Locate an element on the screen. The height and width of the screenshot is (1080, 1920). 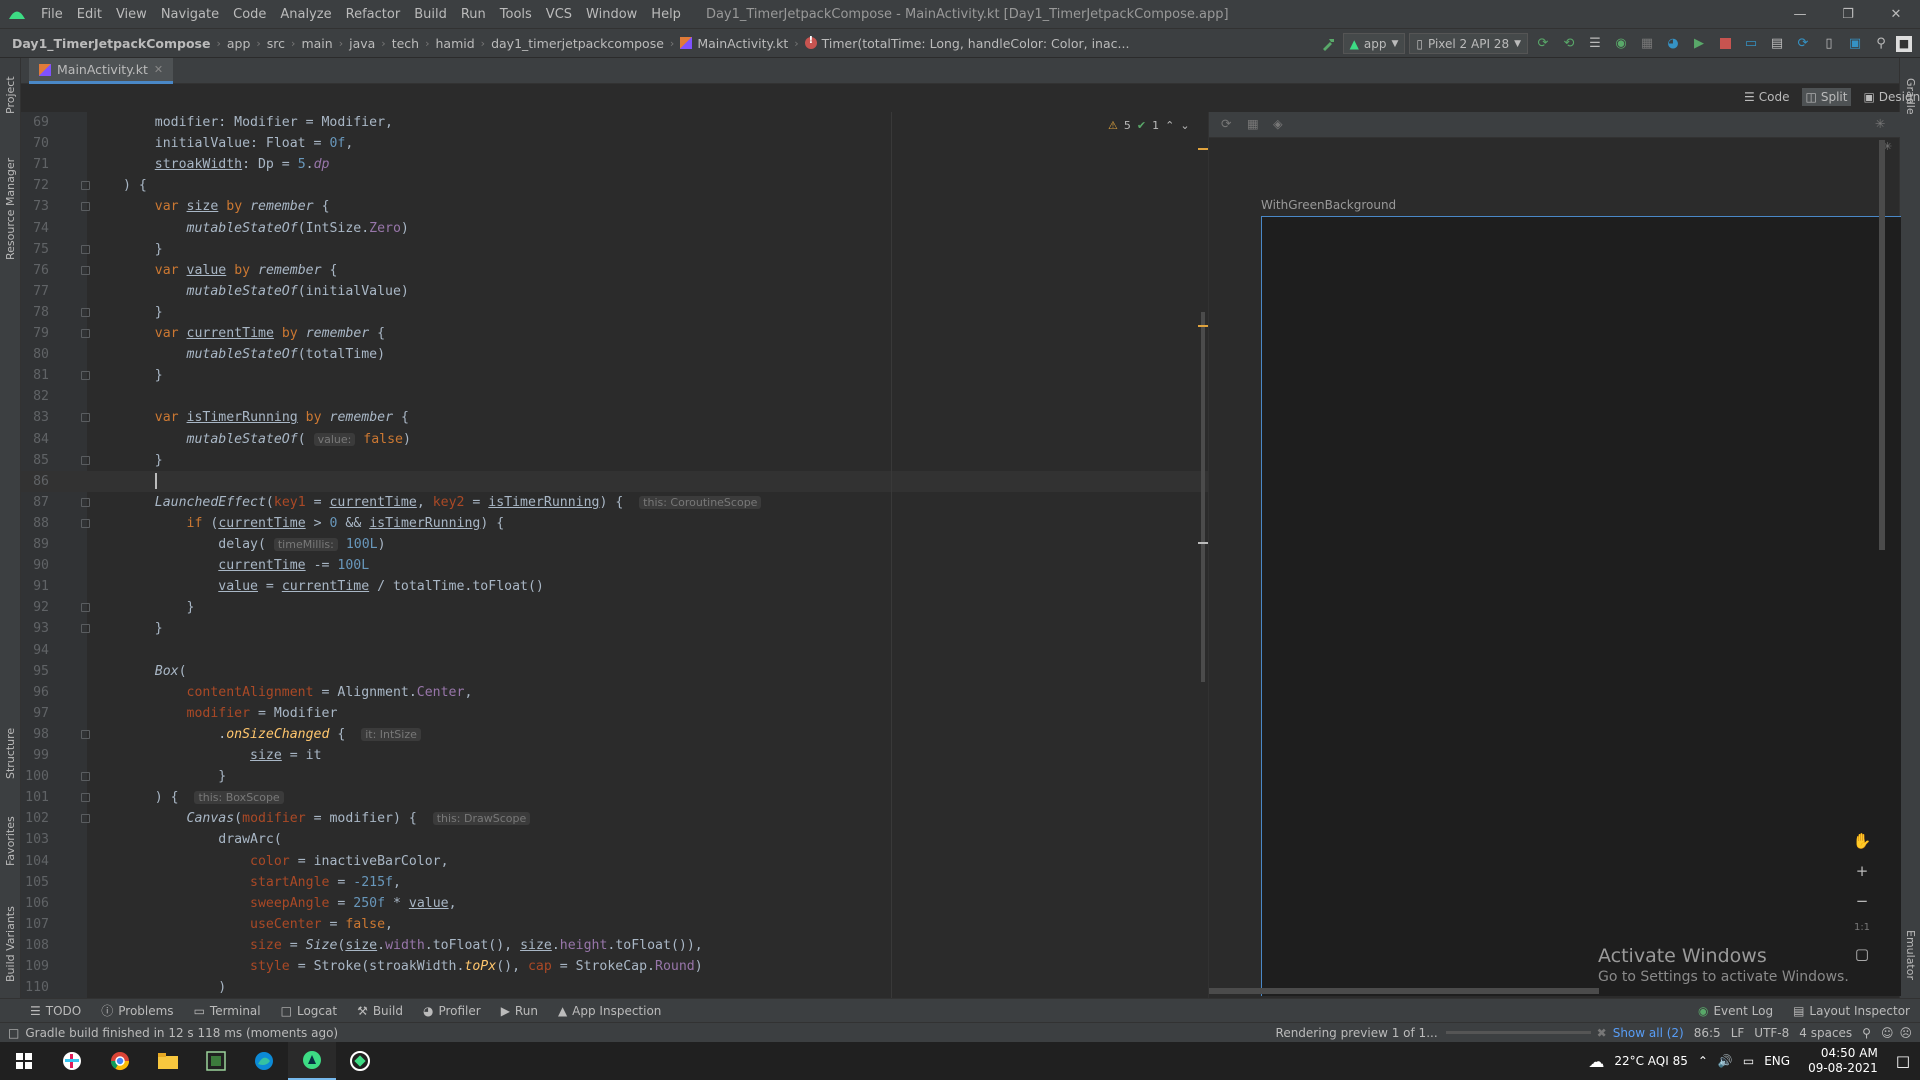
breadcrumb-item: main is located at coordinates (316, 43).